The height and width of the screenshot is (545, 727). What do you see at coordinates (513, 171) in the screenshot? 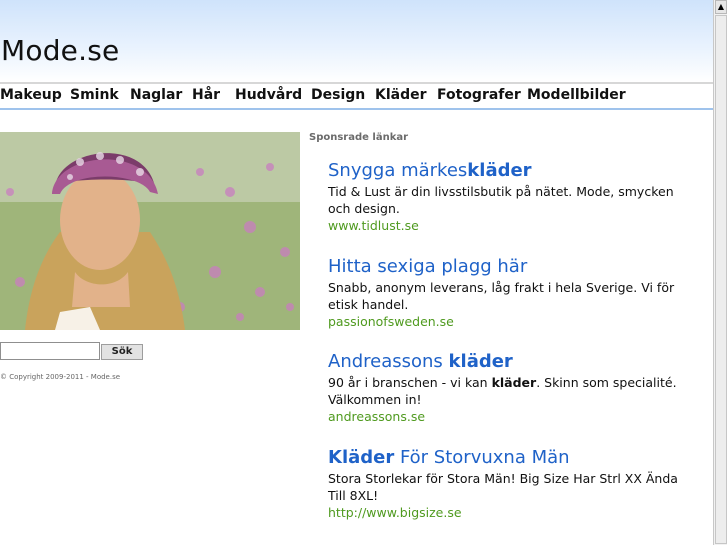
I see `ad-title: Snygga märkeskläder` at bounding box center [513, 171].